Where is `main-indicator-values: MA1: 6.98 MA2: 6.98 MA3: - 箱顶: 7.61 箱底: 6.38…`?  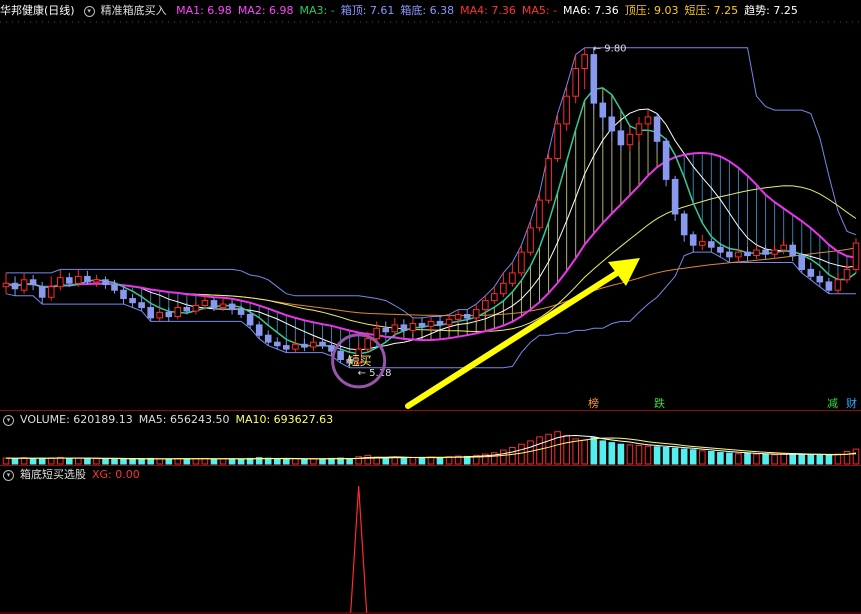
main-indicator-values: MA1: 6.98 MA2: 6.98 MA3: - 箱顶: 7.61 箱底: 6.38… is located at coordinates (490, 10).